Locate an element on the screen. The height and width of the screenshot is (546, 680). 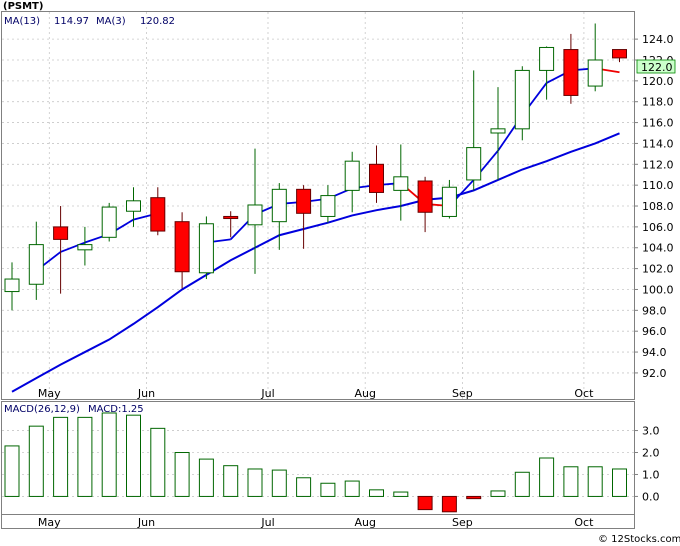
month-label-bottom: May is located at coordinates (49, 522).